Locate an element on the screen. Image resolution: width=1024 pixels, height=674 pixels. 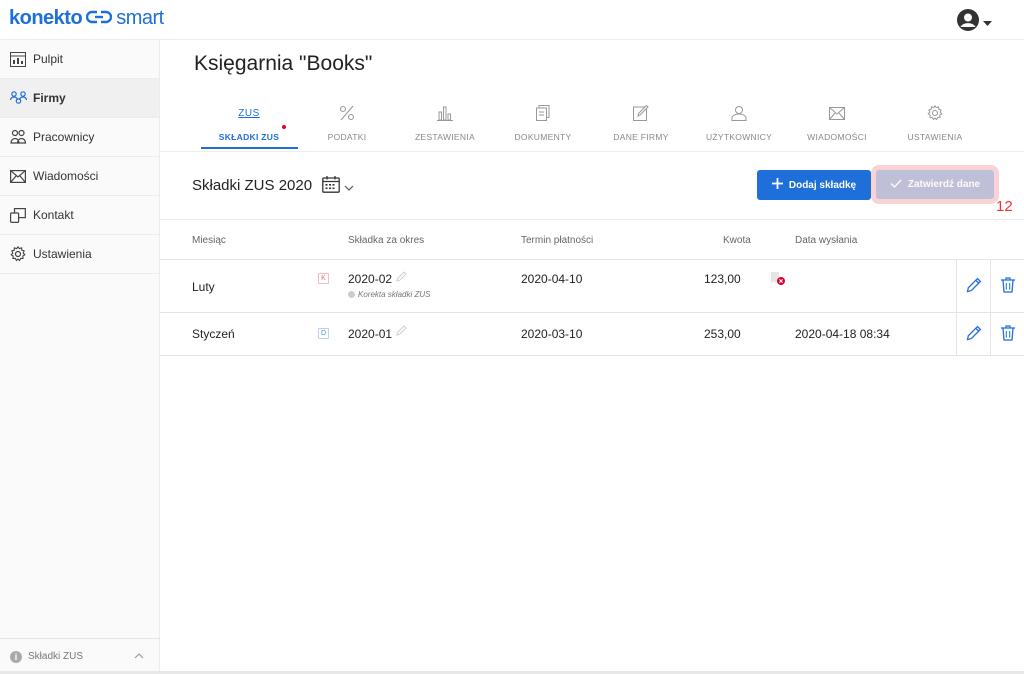
page-title: Księgarnia "Books" is located at coordinates (283, 63).